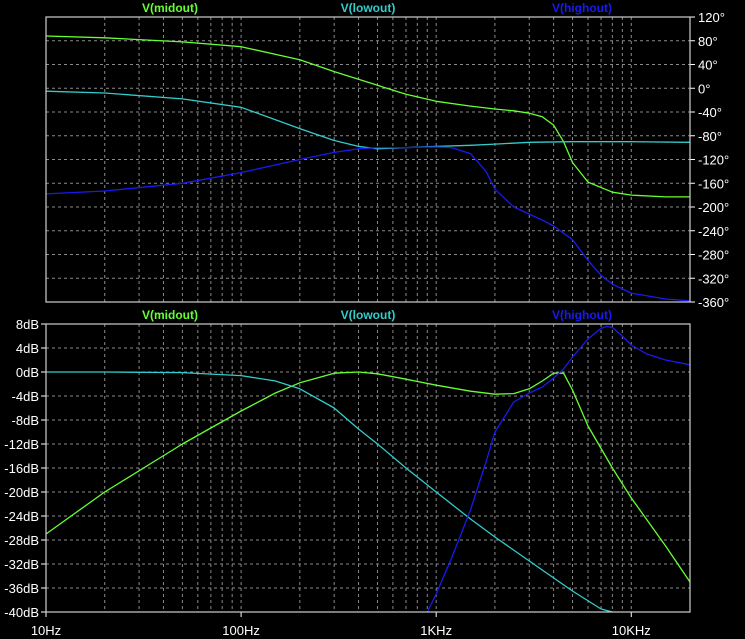  I want to click on y-tick-label: 120°, so click(711, 17).